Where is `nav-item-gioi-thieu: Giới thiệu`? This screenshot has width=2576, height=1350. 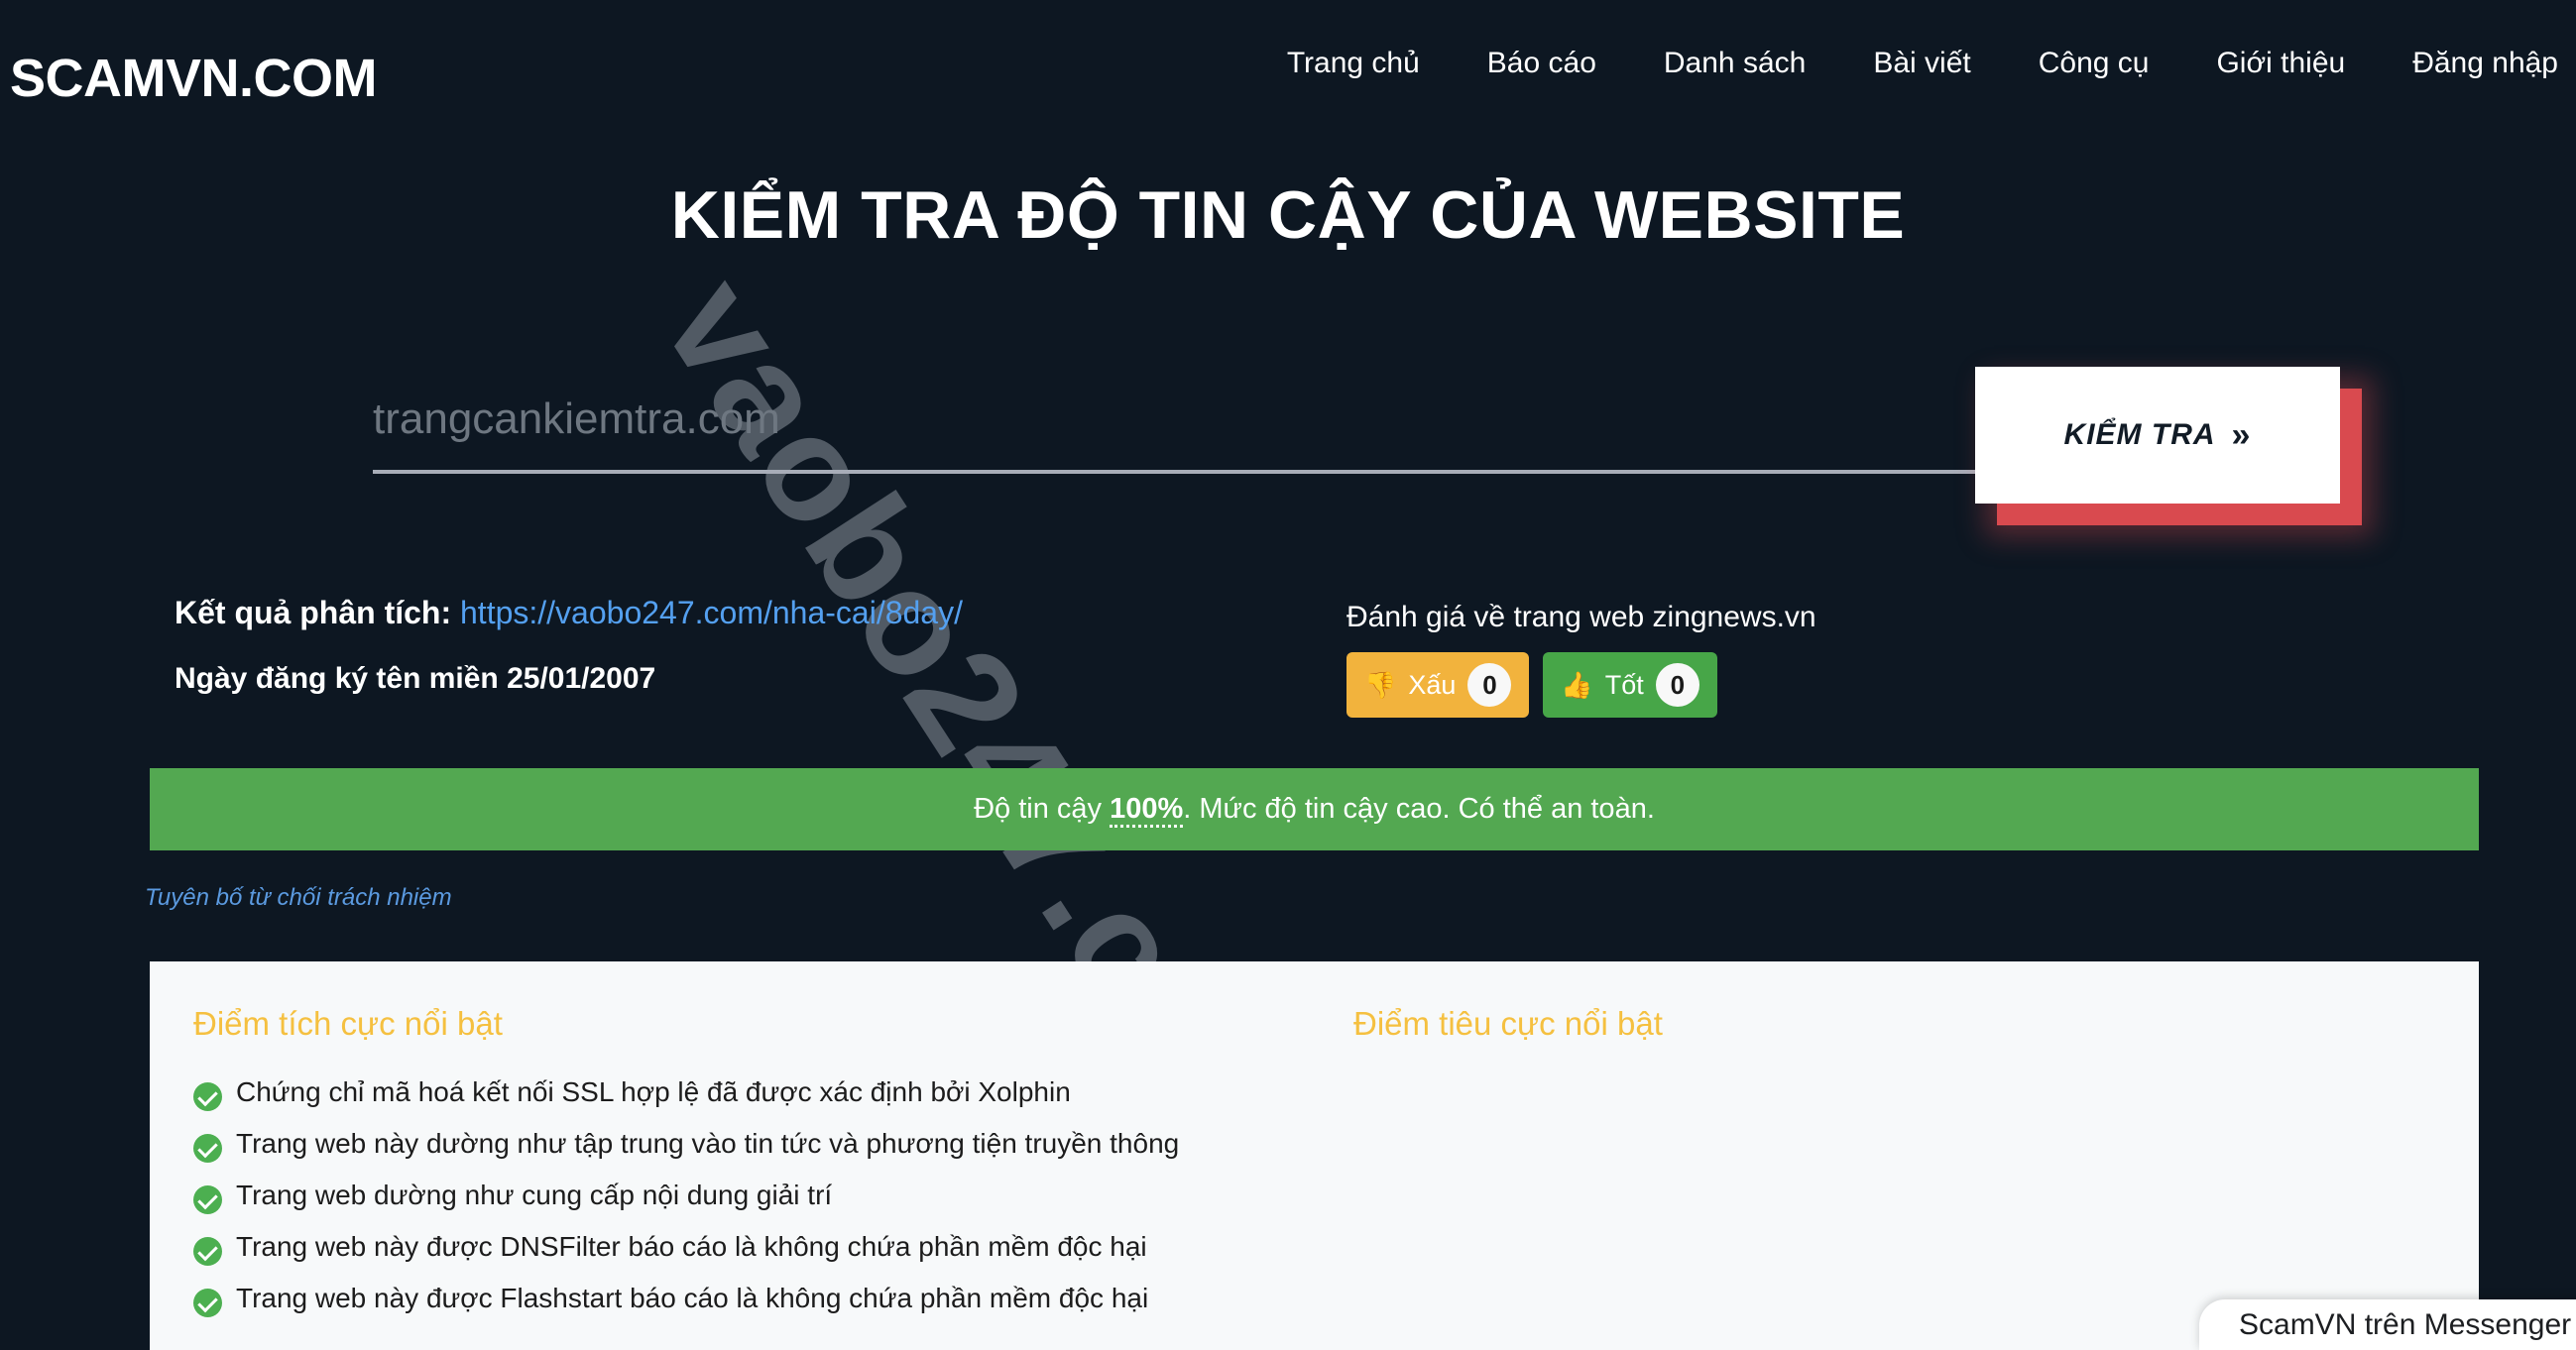 nav-item-gioi-thieu: Giới thiệu is located at coordinates (2280, 64).